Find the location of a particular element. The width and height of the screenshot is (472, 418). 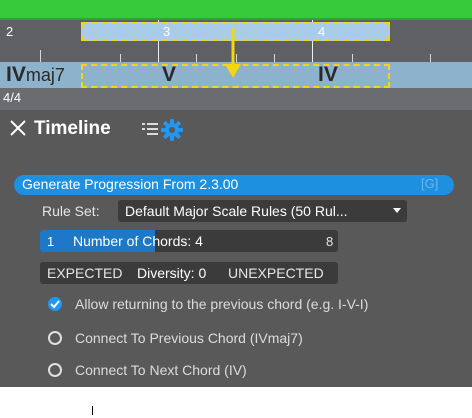

list-icon is located at coordinates (150, 129).